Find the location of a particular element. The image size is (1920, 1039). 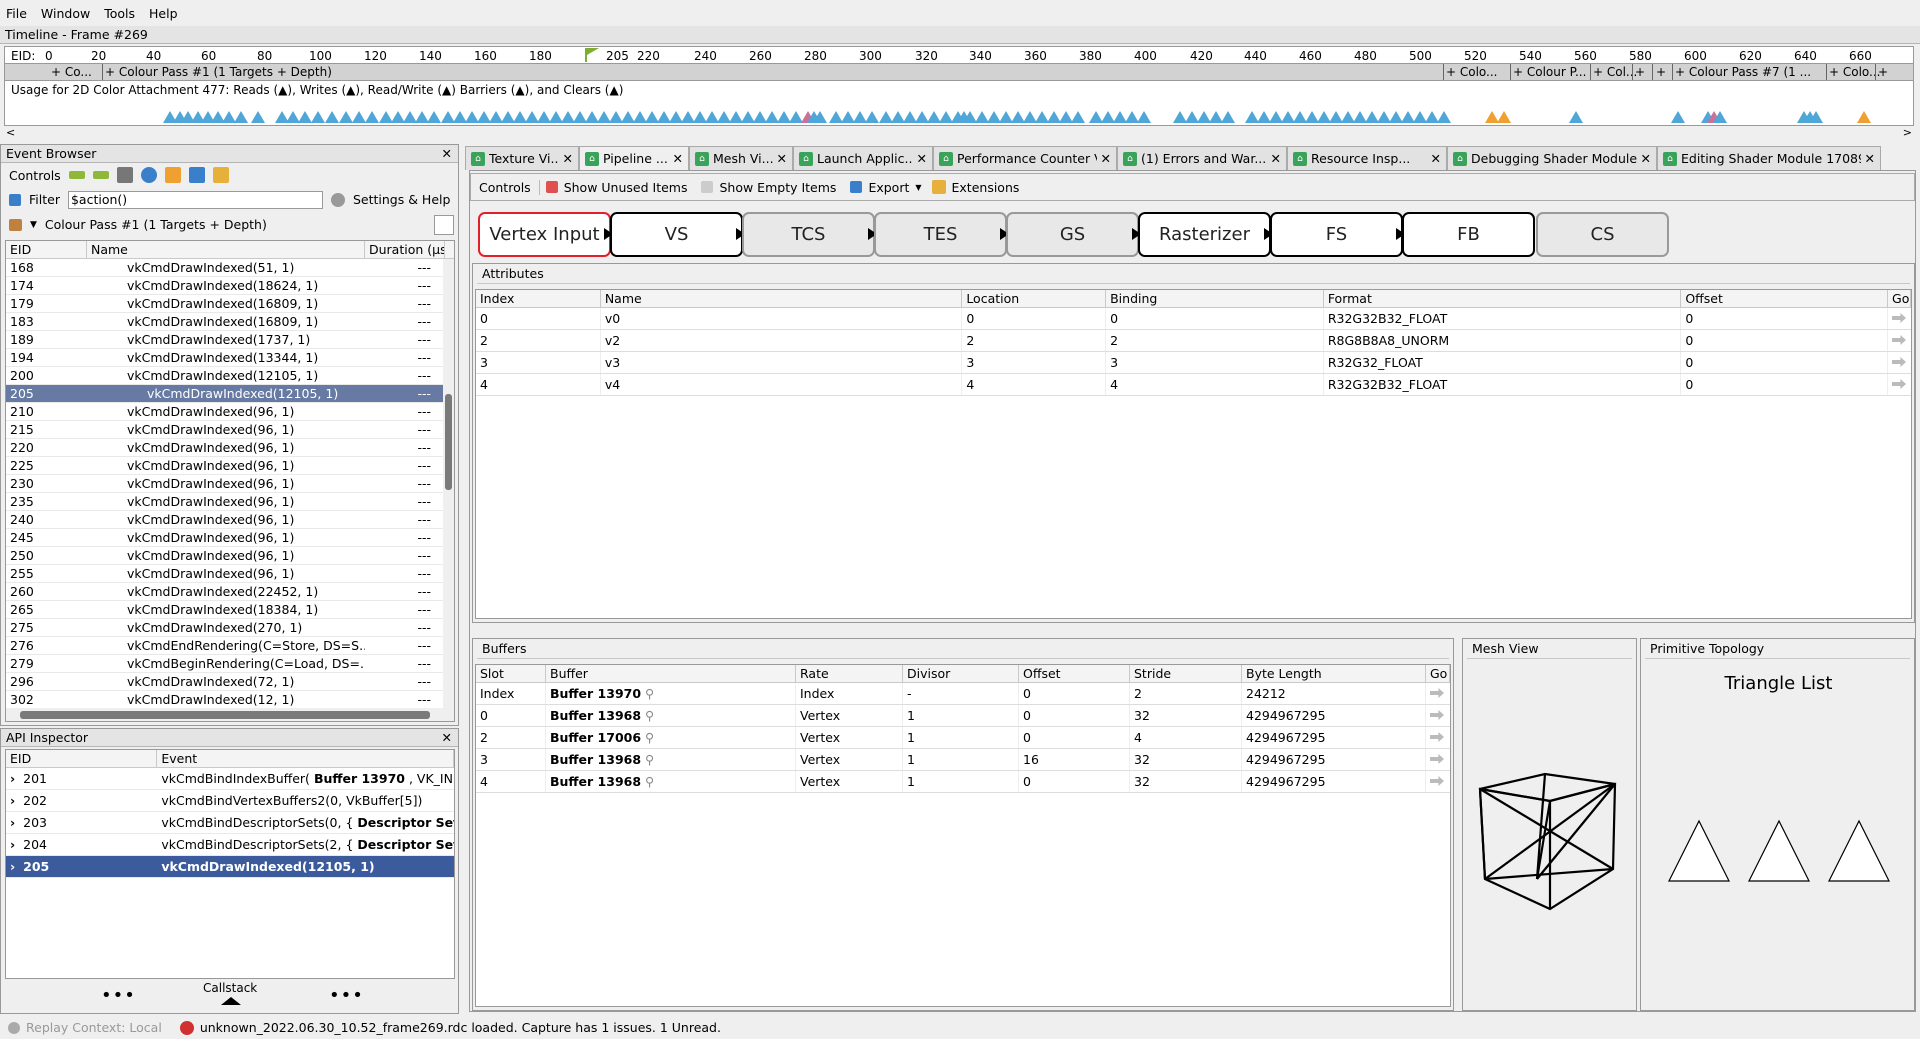

table-row: 255 vkCmdDrawIndexed(96, 1) --- is located at coordinates (230, 574).